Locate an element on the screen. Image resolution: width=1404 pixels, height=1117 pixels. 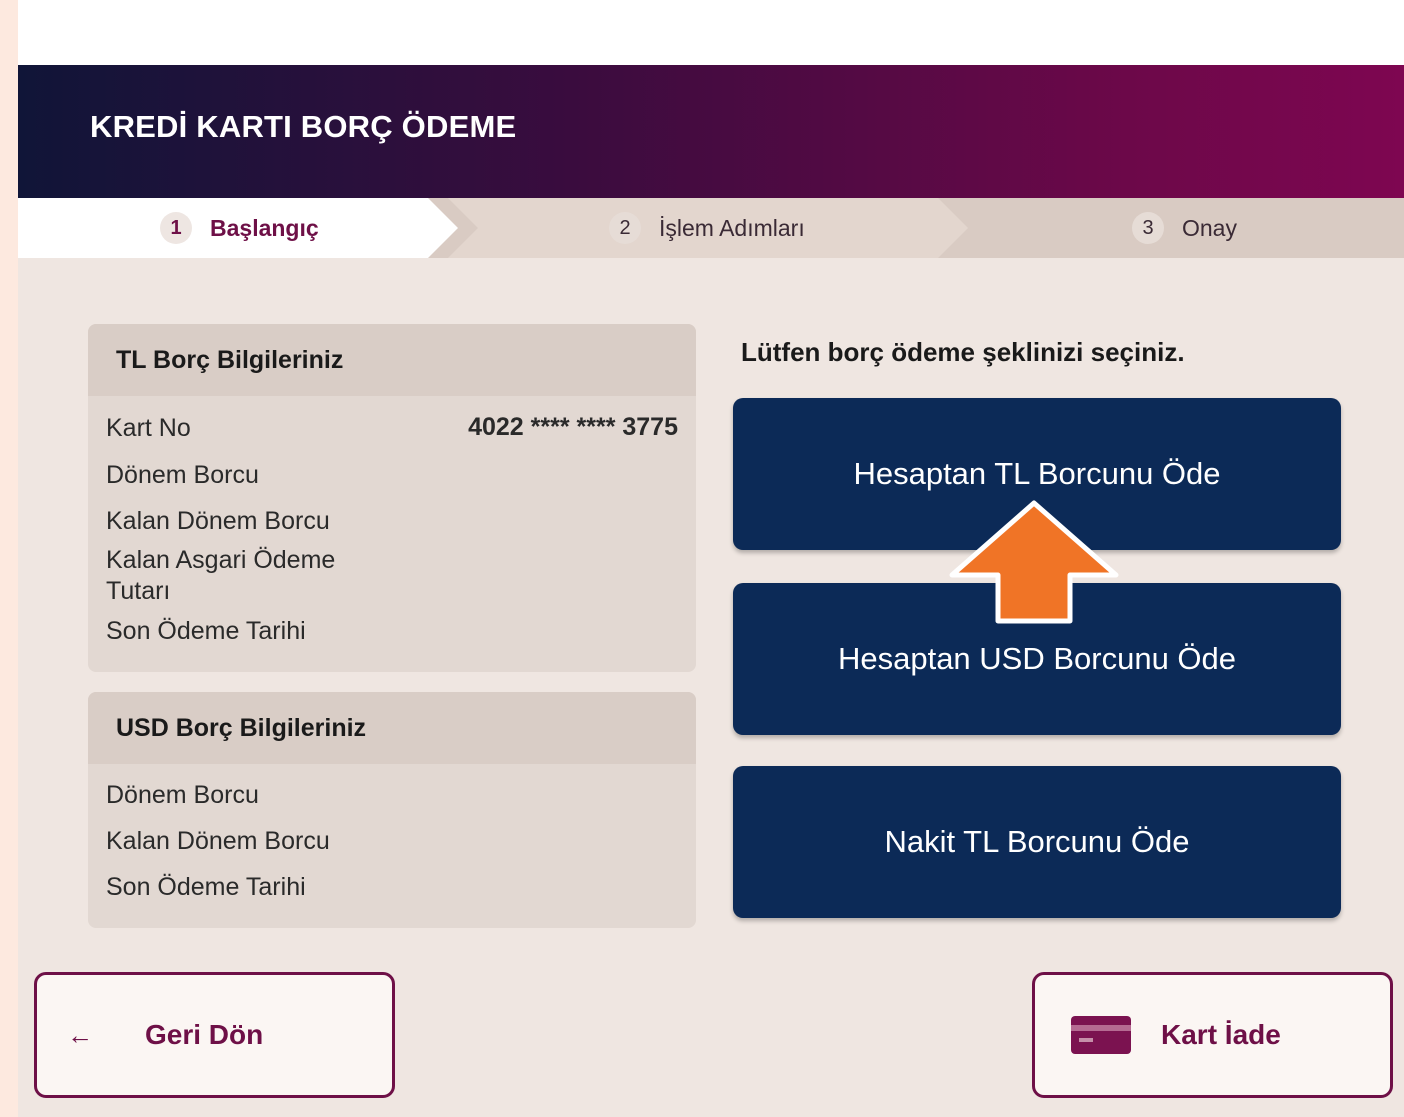
step-indicator: 1 Başlangıç 2 İşlem Adımları 3 Onay is located at coordinates (711, 228).